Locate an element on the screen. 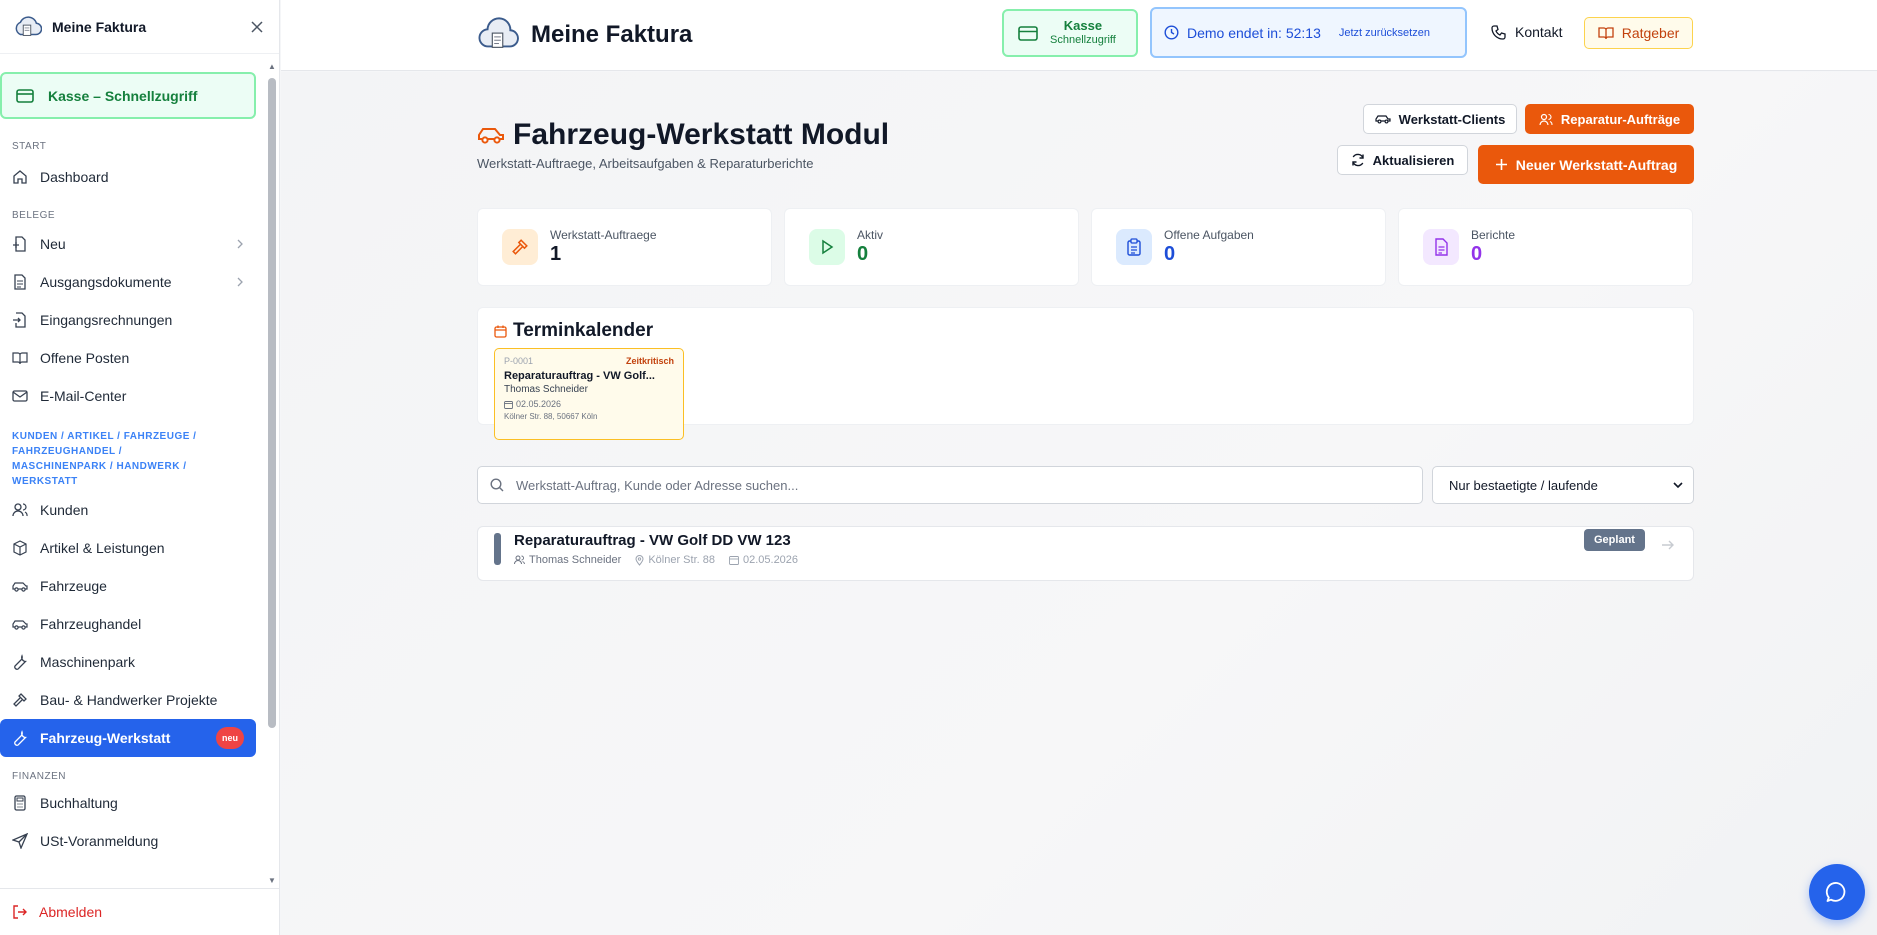 This screenshot has width=1877, height=935. sidebar-item-label: Neu is located at coordinates (53, 244).